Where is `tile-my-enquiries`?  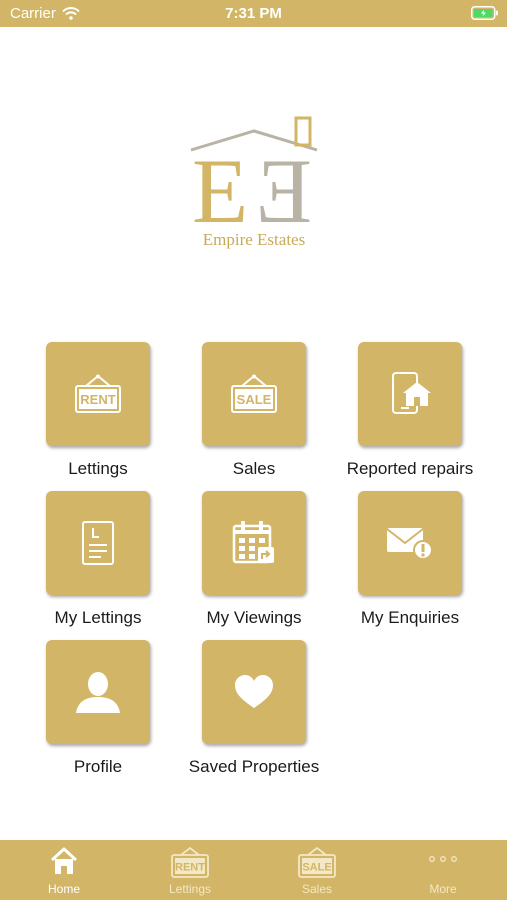
tile-my-enquiries is located at coordinates (410, 543).